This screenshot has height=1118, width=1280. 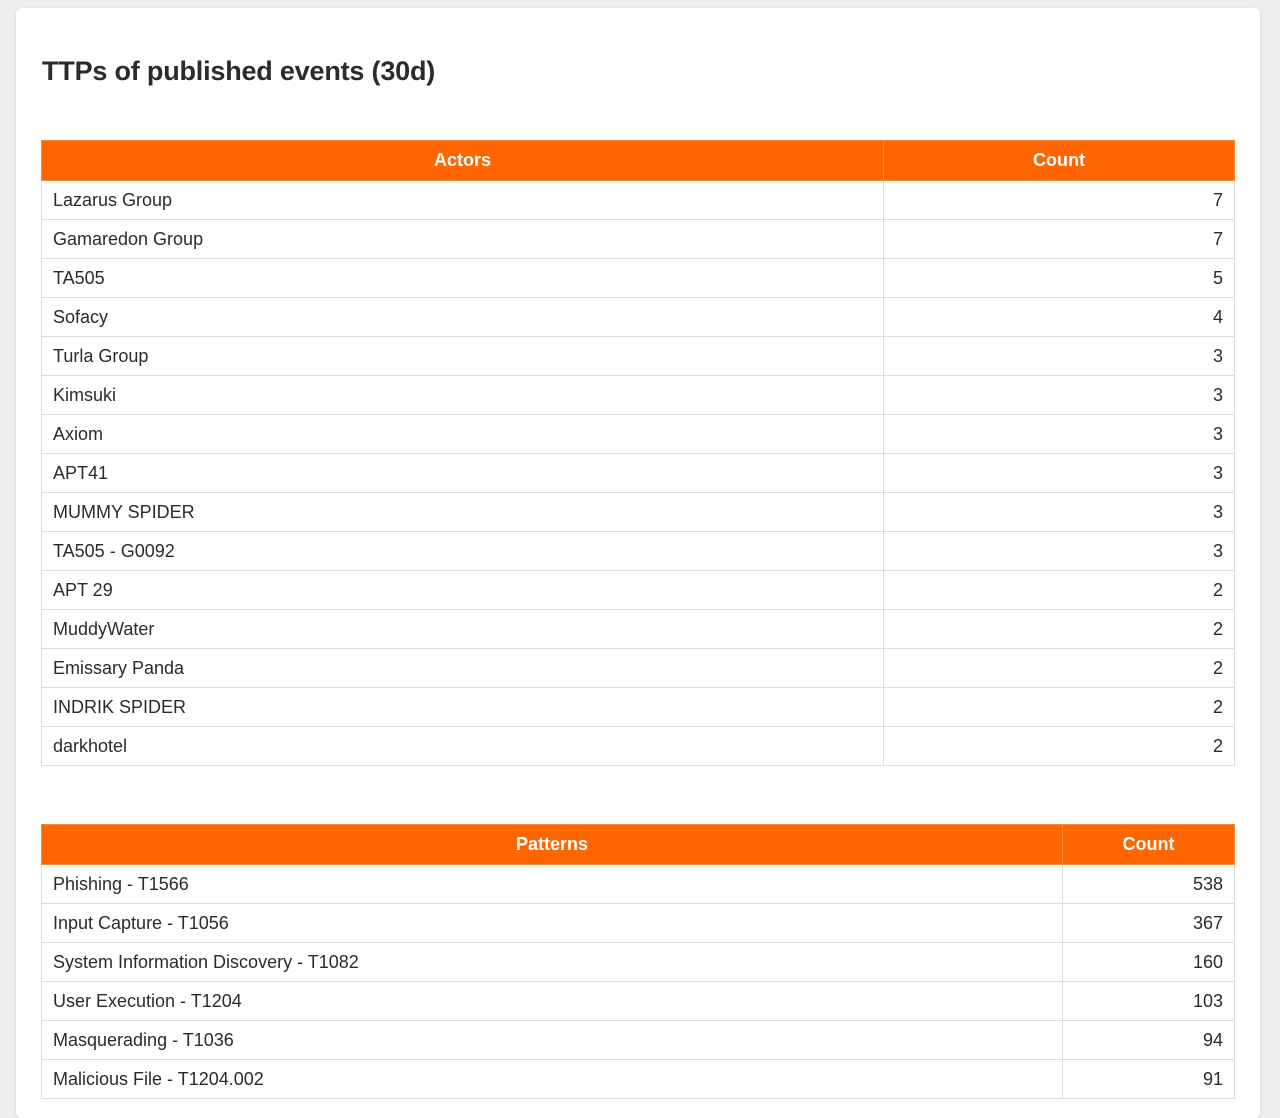 What do you see at coordinates (552, 1040) in the screenshot?
I see `pattern-name-cell: Masquerading - T1036` at bounding box center [552, 1040].